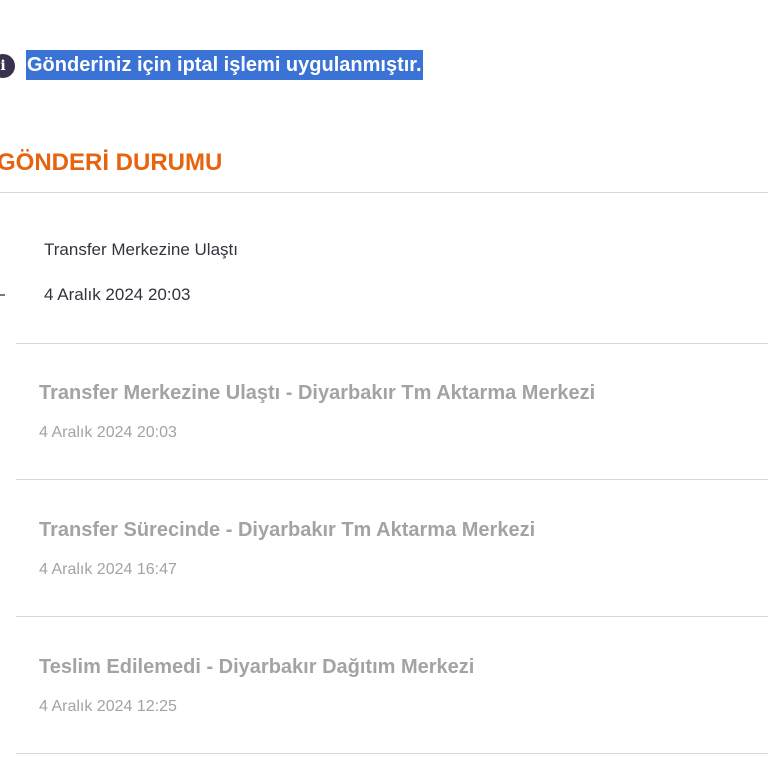 The image size is (768, 768). I want to click on current-status-title: Transfer Merkezine Ulaştı, so click(141, 249).